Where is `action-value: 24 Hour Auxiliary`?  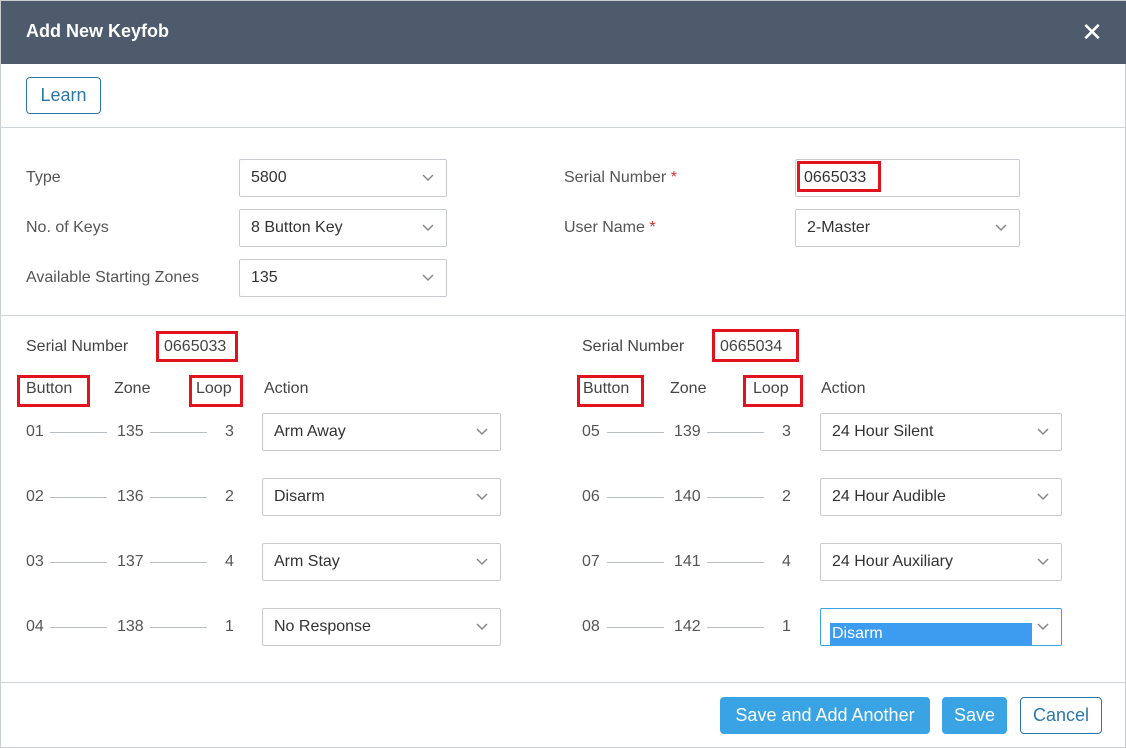
action-value: 24 Hour Auxiliary is located at coordinates (892, 561).